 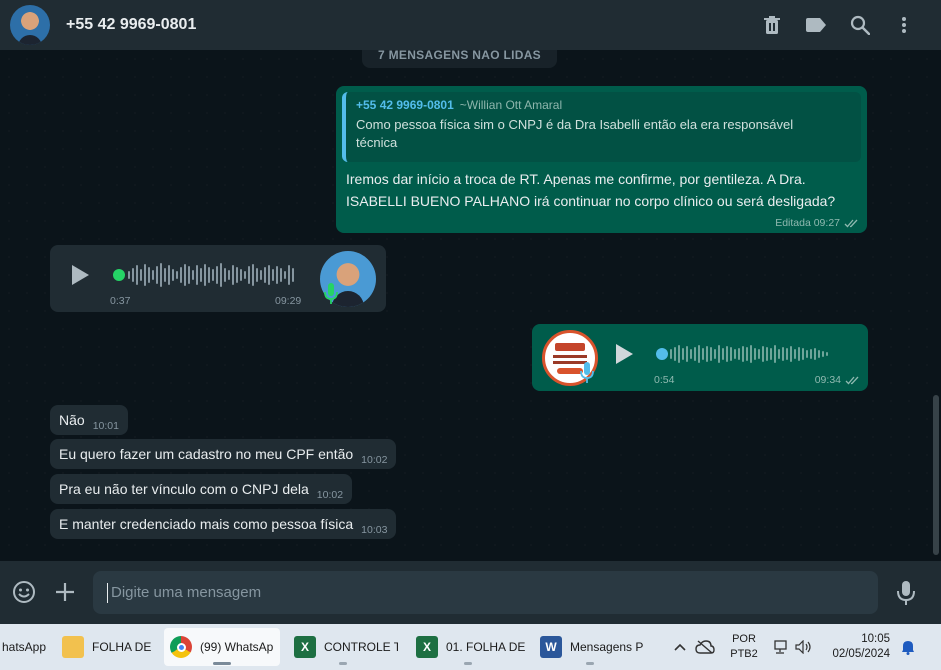 I want to click on taskbar-item-01-folha-de: X 01. FOLHA DE, so click(x=467, y=647).